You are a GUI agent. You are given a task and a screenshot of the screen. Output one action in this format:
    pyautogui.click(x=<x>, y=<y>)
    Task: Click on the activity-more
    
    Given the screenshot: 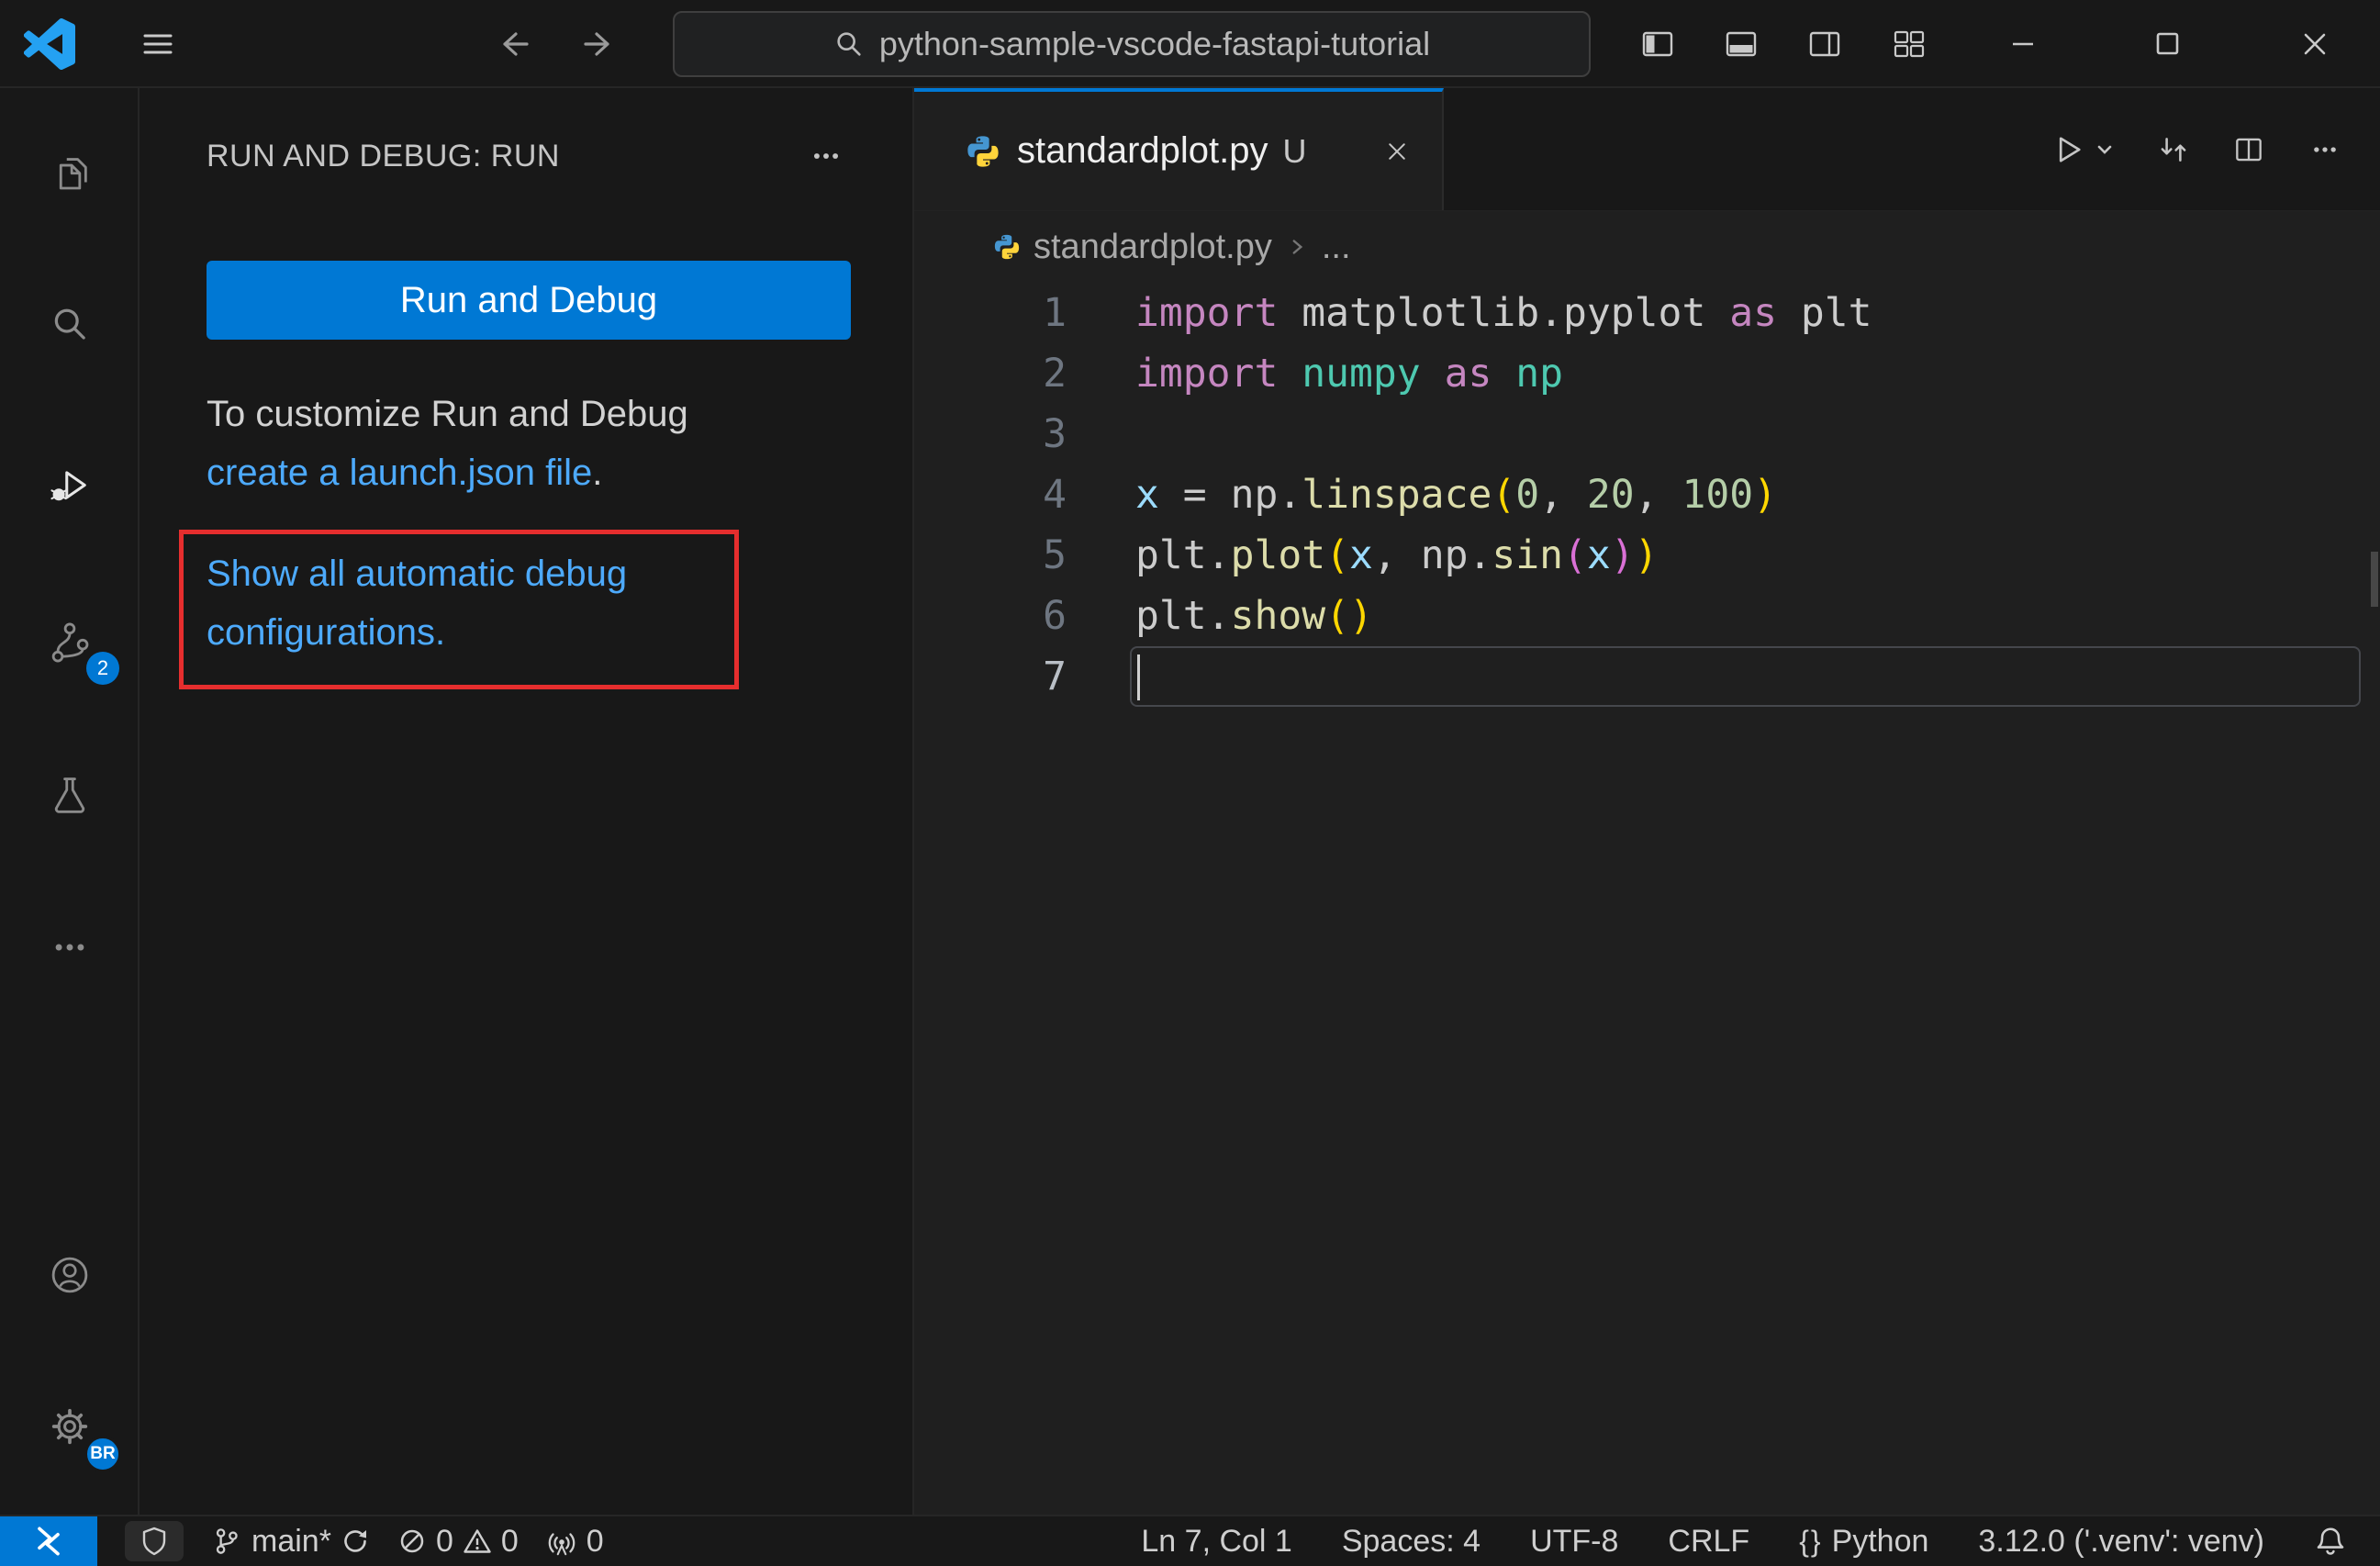 What is the action you would take?
    pyautogui.click(x=70, y=948)
    